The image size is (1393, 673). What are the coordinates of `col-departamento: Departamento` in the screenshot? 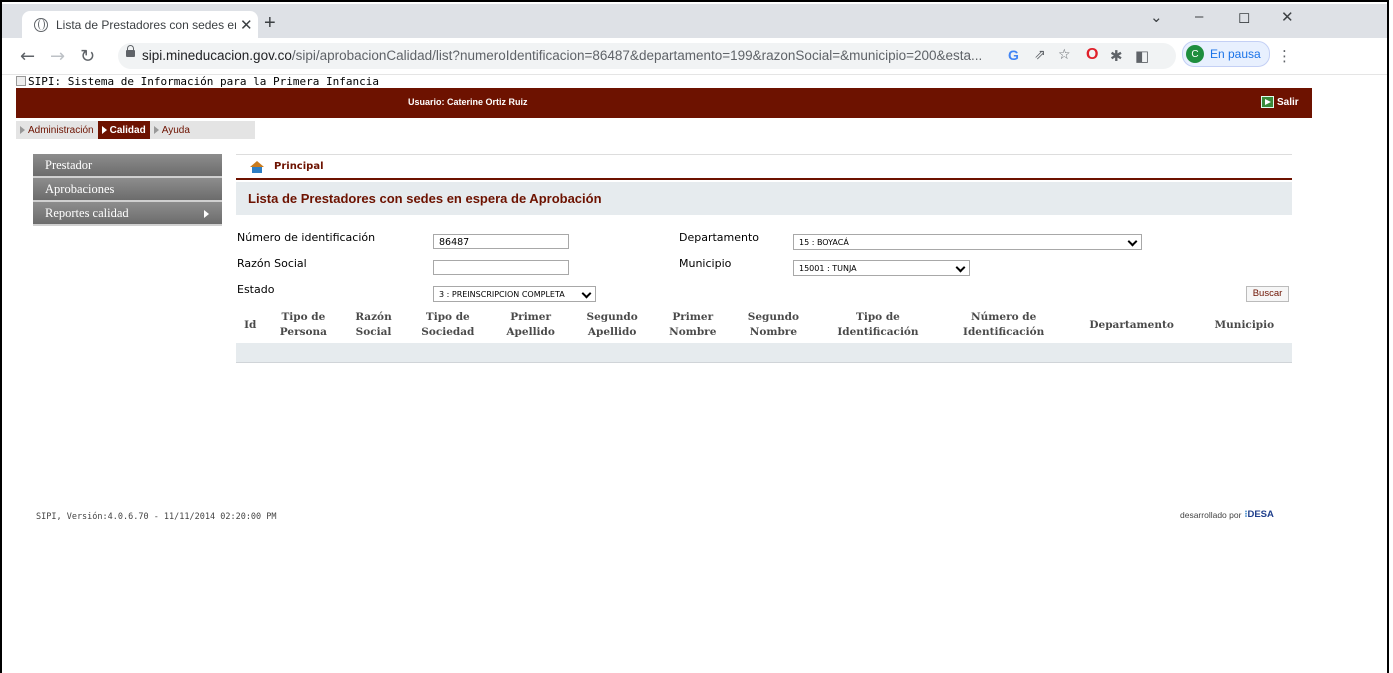 It's located at (1131, 325).